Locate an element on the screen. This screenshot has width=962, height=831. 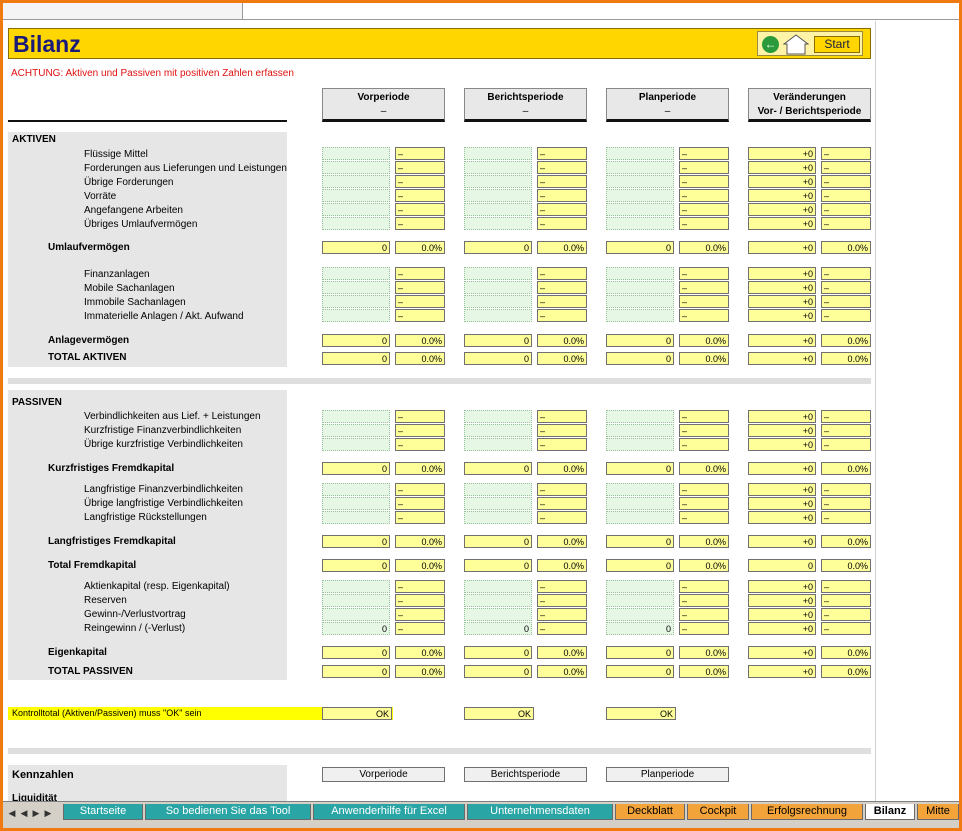
tab-so-bedienen: So bedienen Sie das Tool is located at coordinates (228, 812).